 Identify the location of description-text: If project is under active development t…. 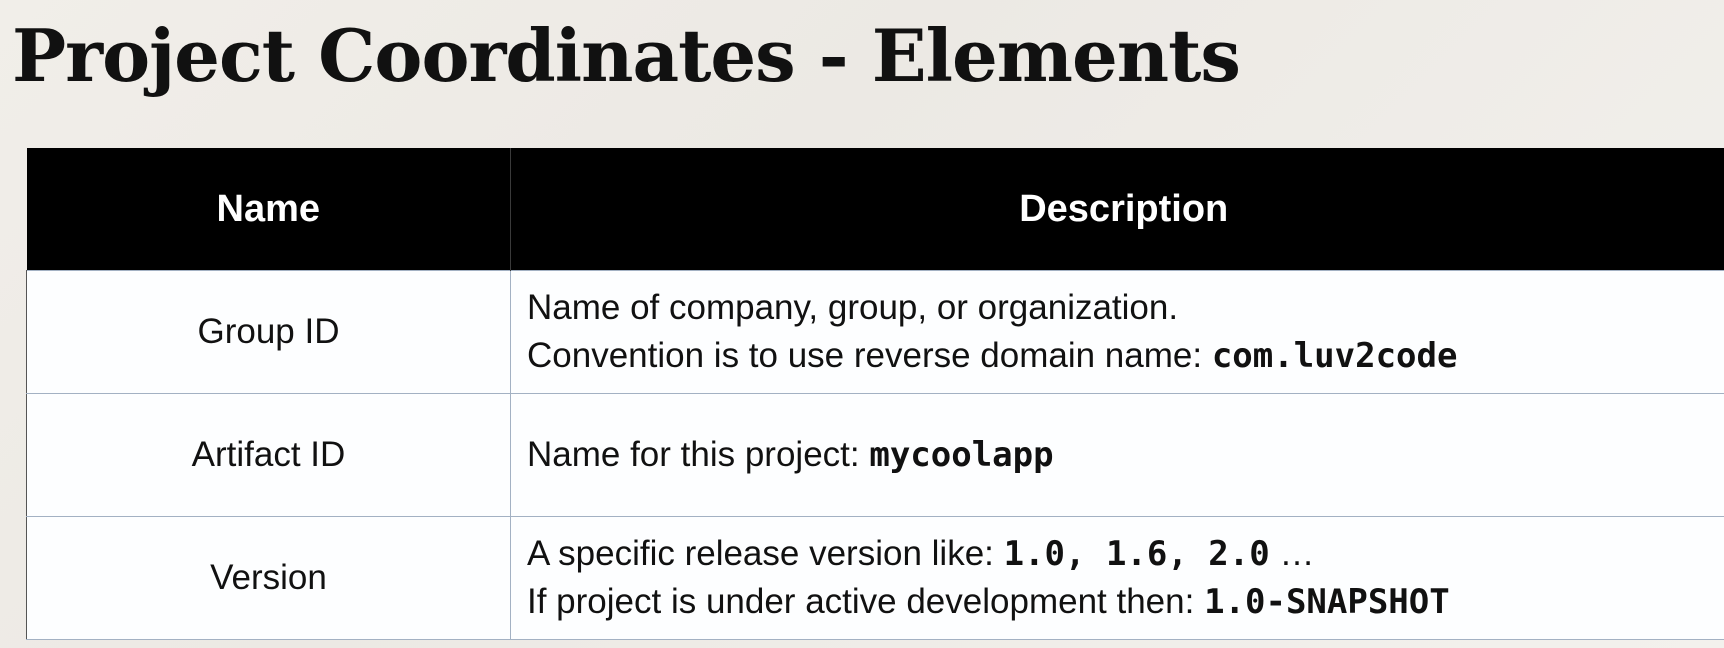
(866, 601).